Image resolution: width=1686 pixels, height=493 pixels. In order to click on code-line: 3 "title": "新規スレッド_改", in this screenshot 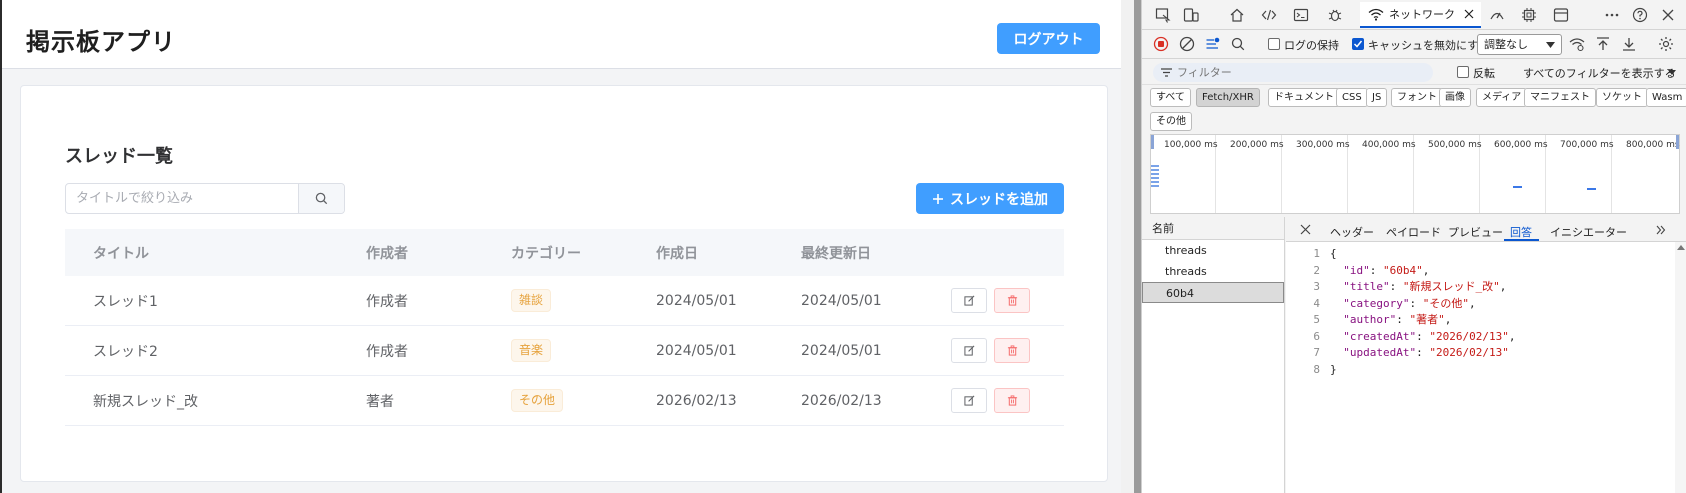, I will do `click(1410, 286)`.